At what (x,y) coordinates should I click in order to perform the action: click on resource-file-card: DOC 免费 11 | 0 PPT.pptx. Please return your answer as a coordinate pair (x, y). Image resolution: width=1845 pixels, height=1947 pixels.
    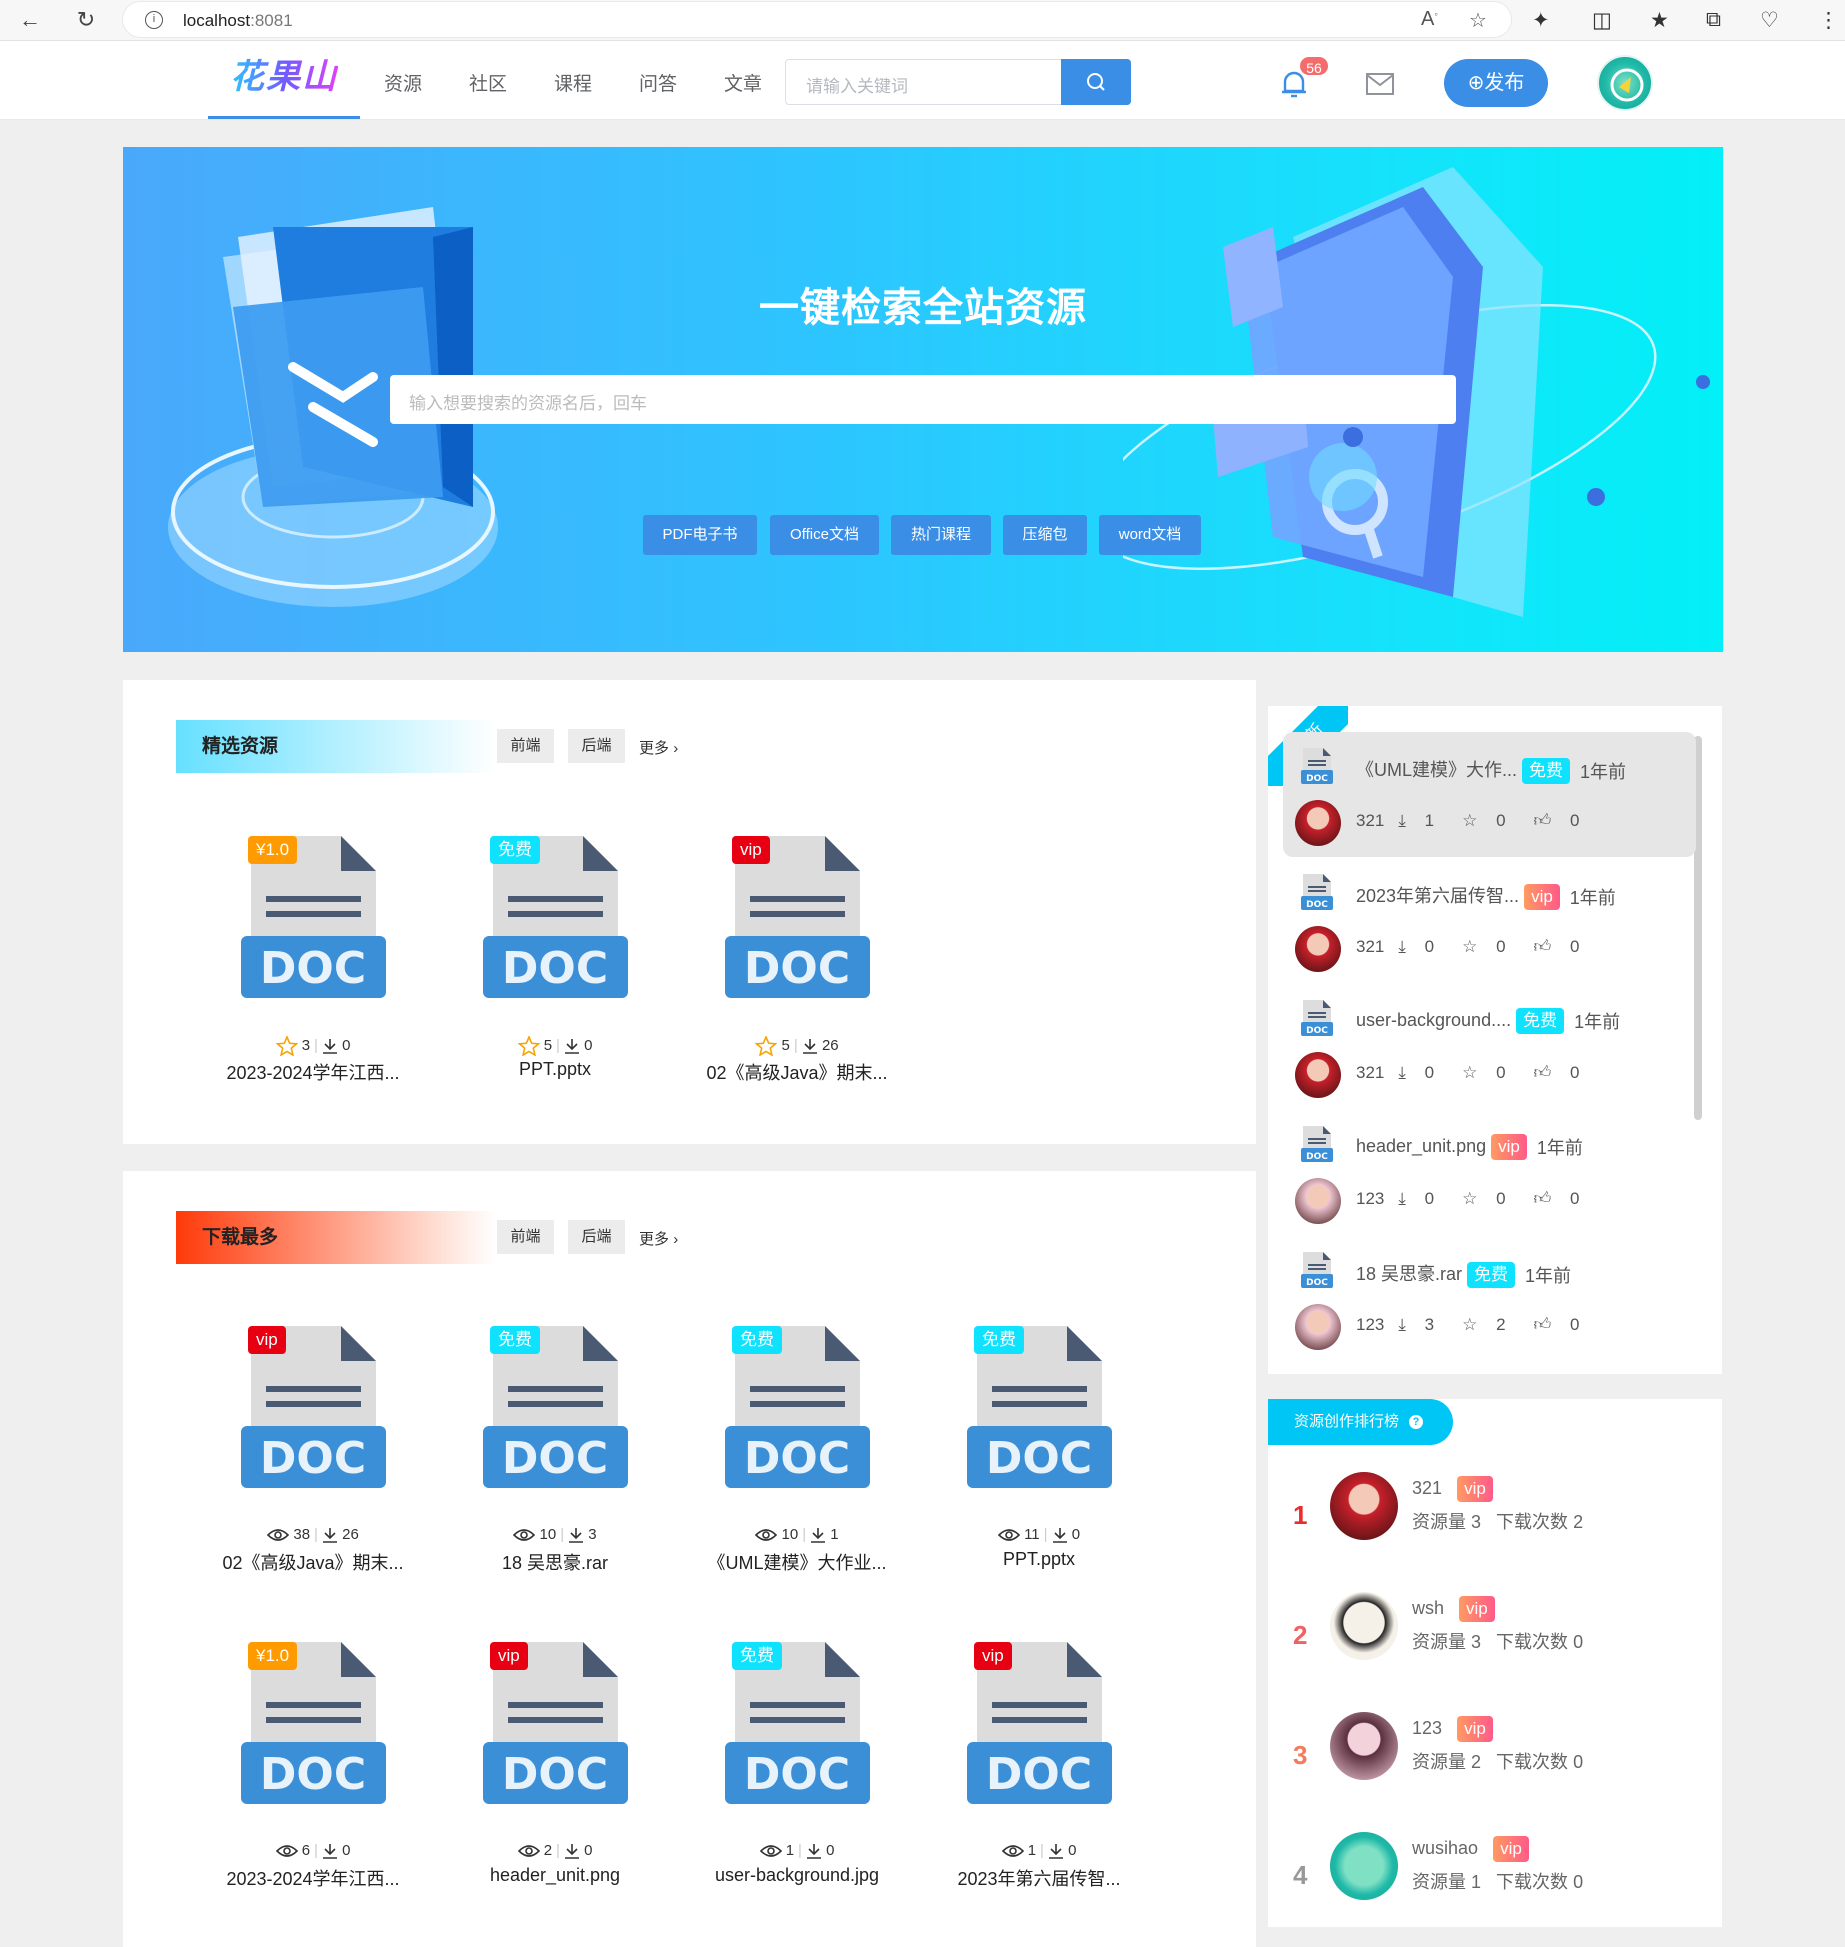
    Looking at the image, I should click on (1039, 1456).